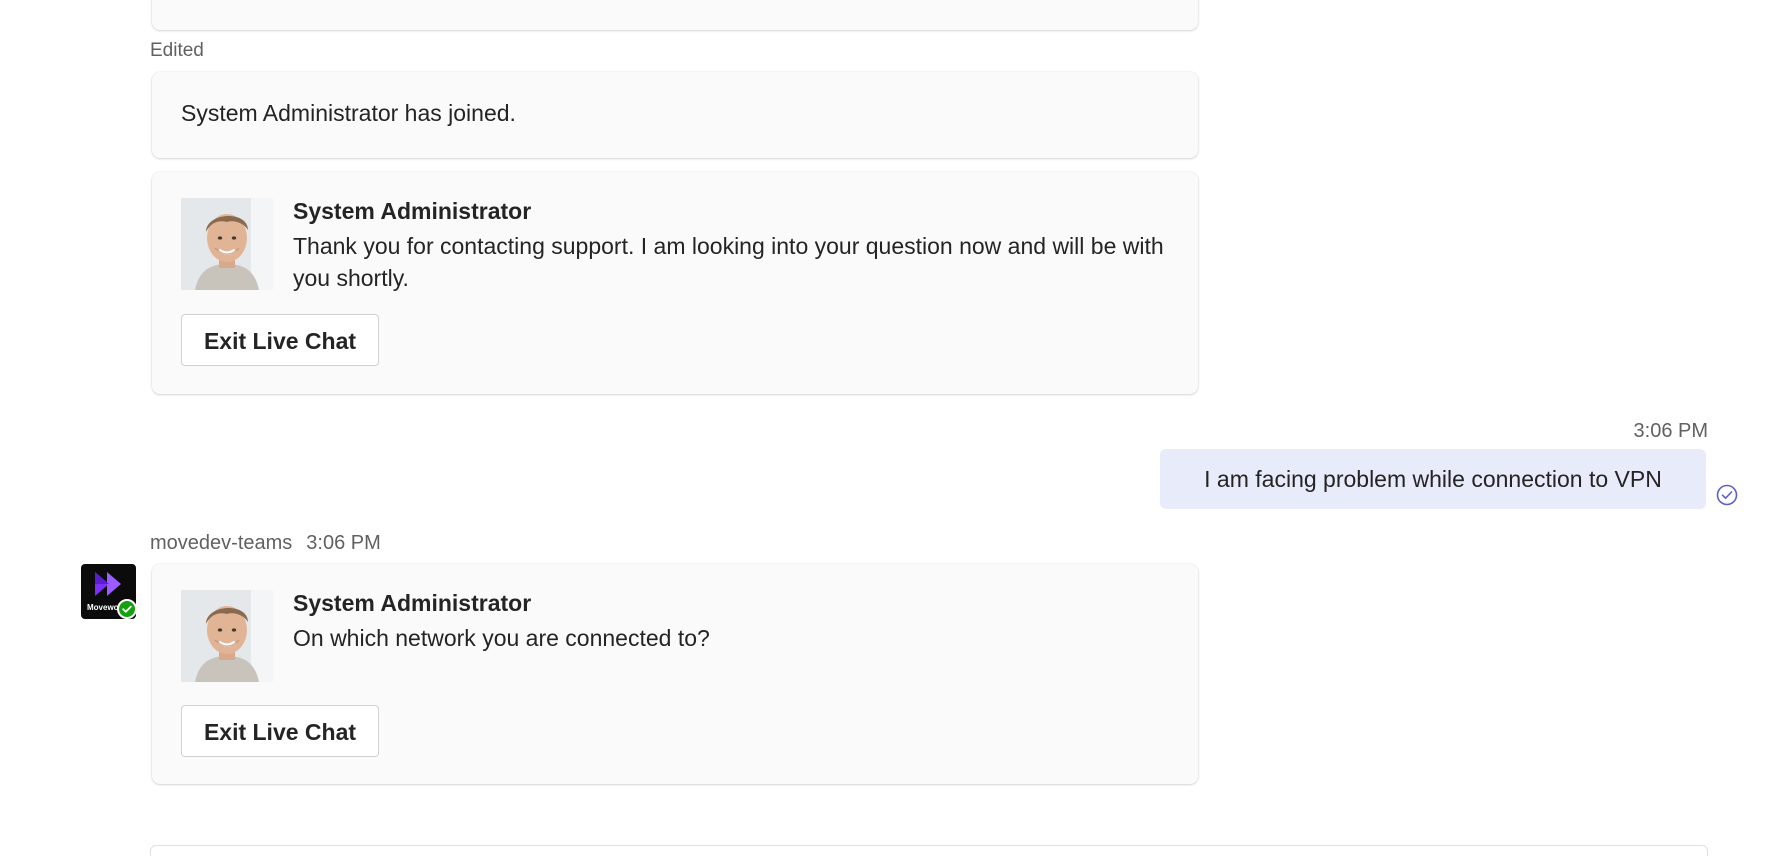 The width and height of the screenshot is (1784, 856). Describe the element at coordinates (1670, 431) in the screenshot. I see `outgoing-timestamp: 3:06 PM` at that location.